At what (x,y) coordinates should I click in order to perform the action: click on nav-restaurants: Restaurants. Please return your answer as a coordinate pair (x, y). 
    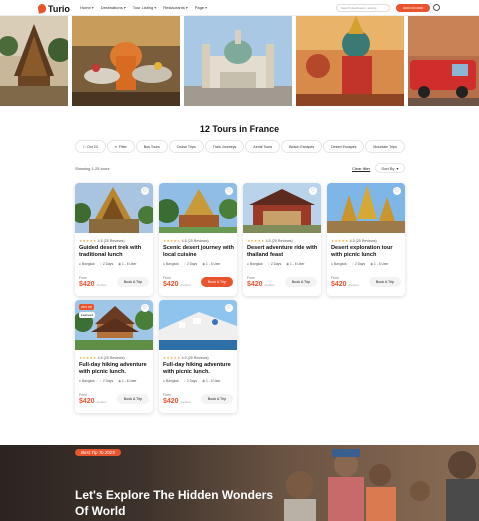
    Looking at the image, I should click on (175, 7).